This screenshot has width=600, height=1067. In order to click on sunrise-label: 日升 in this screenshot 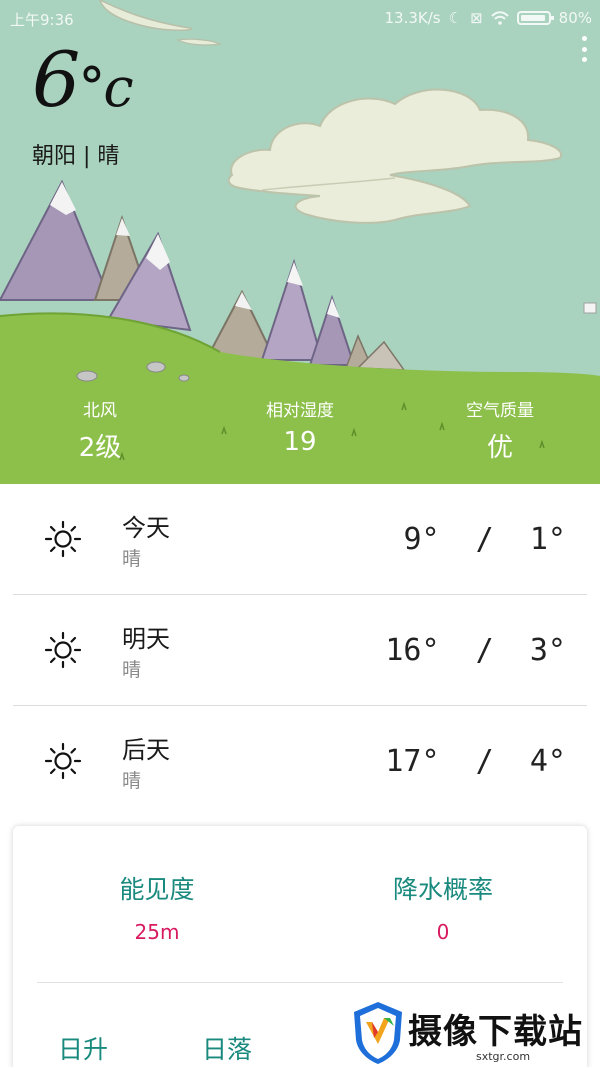, I will do `click(83, 1049)`.